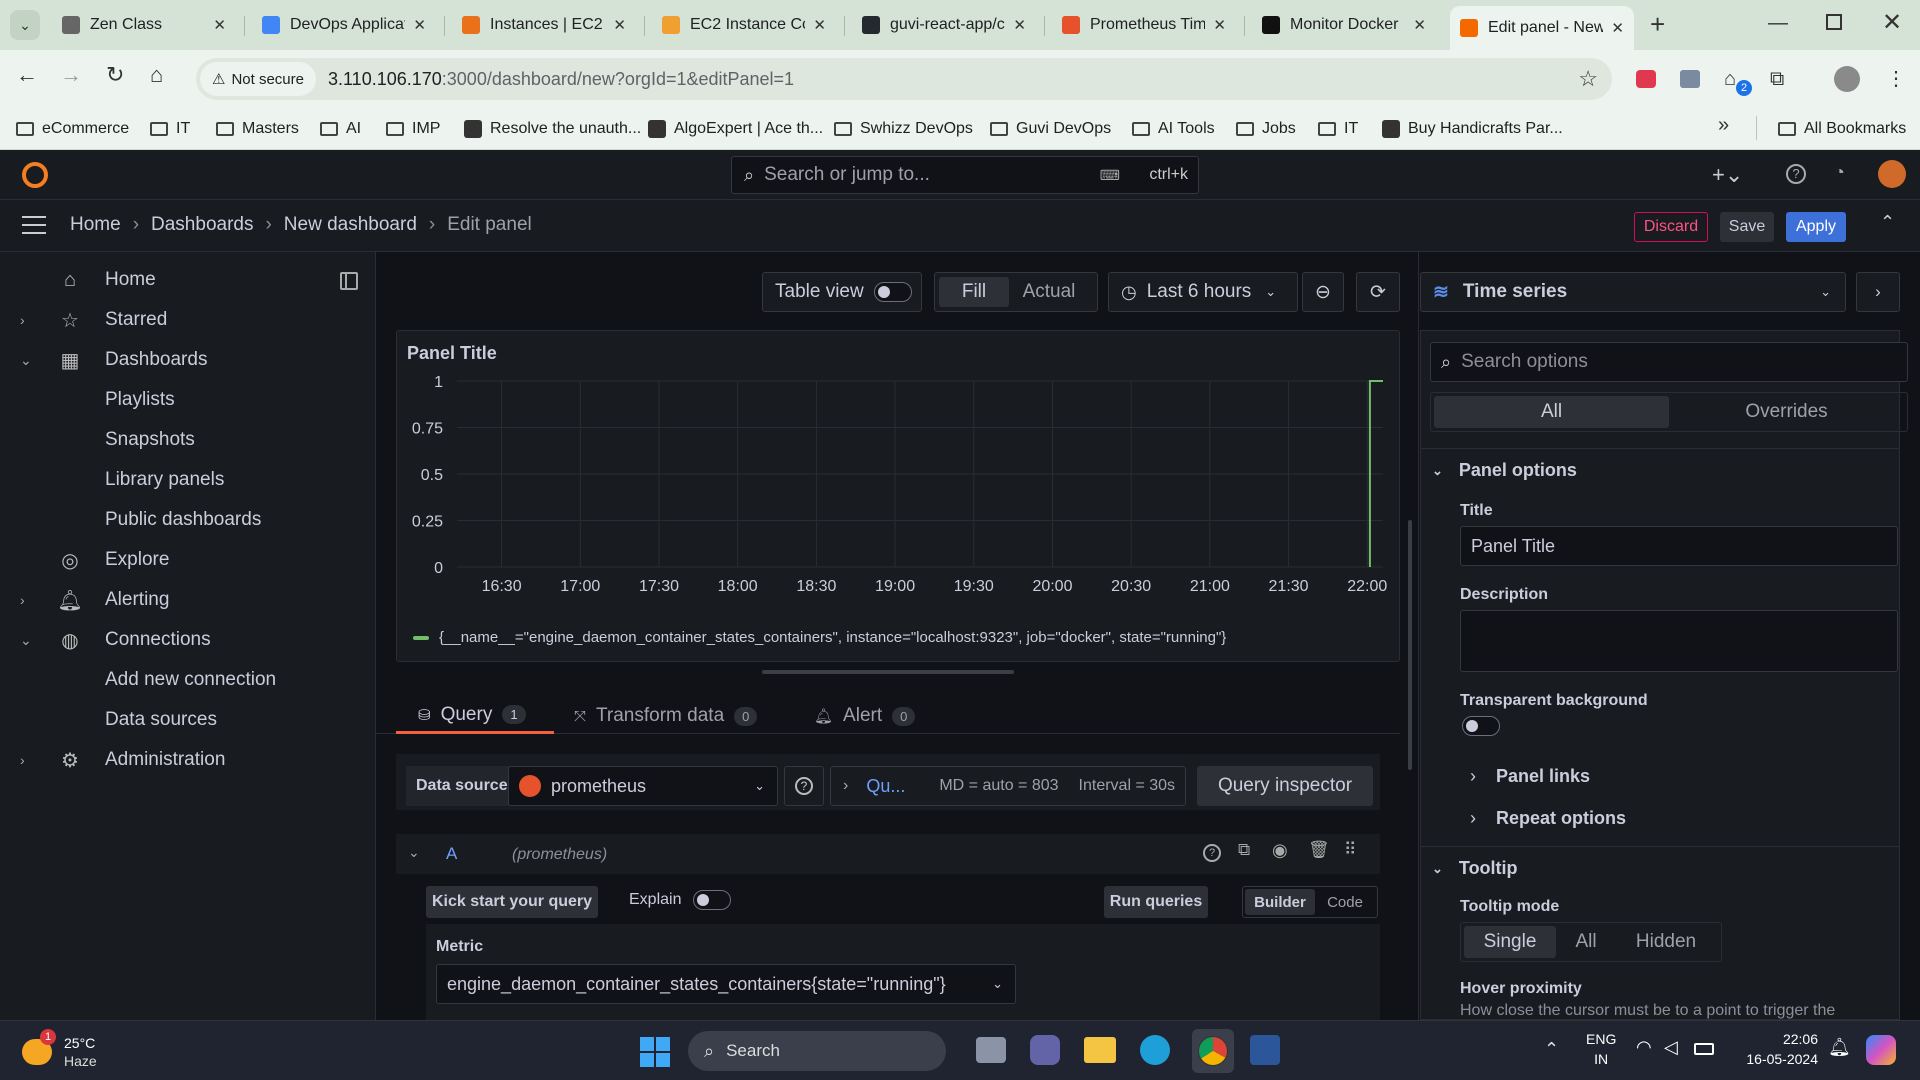 The image size is (1920, 1080). Describe the element at coordinates (1666, 942) in the screenshot. I see `tooltip-mode-hidden: Hidden` at that location.